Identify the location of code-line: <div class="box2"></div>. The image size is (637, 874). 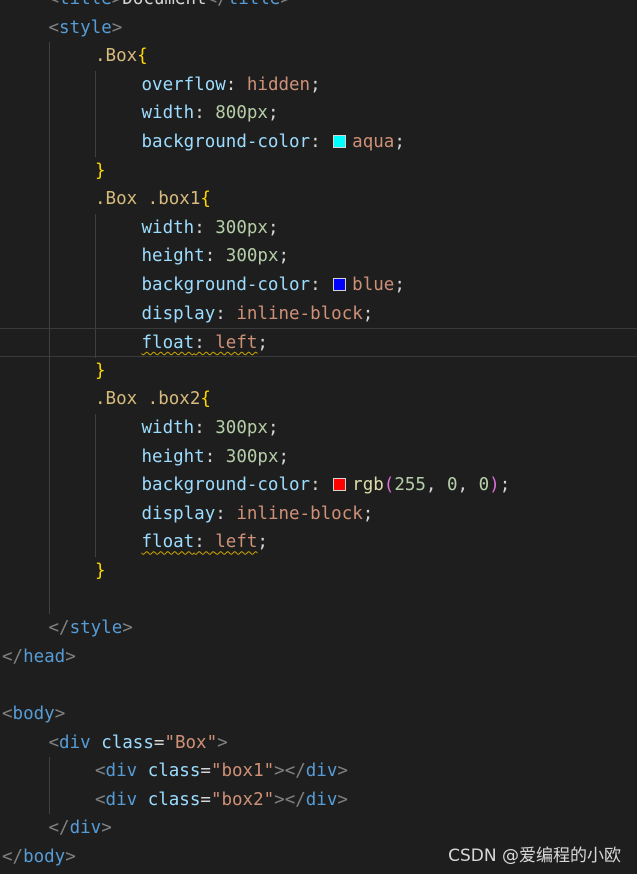
(318, 800).